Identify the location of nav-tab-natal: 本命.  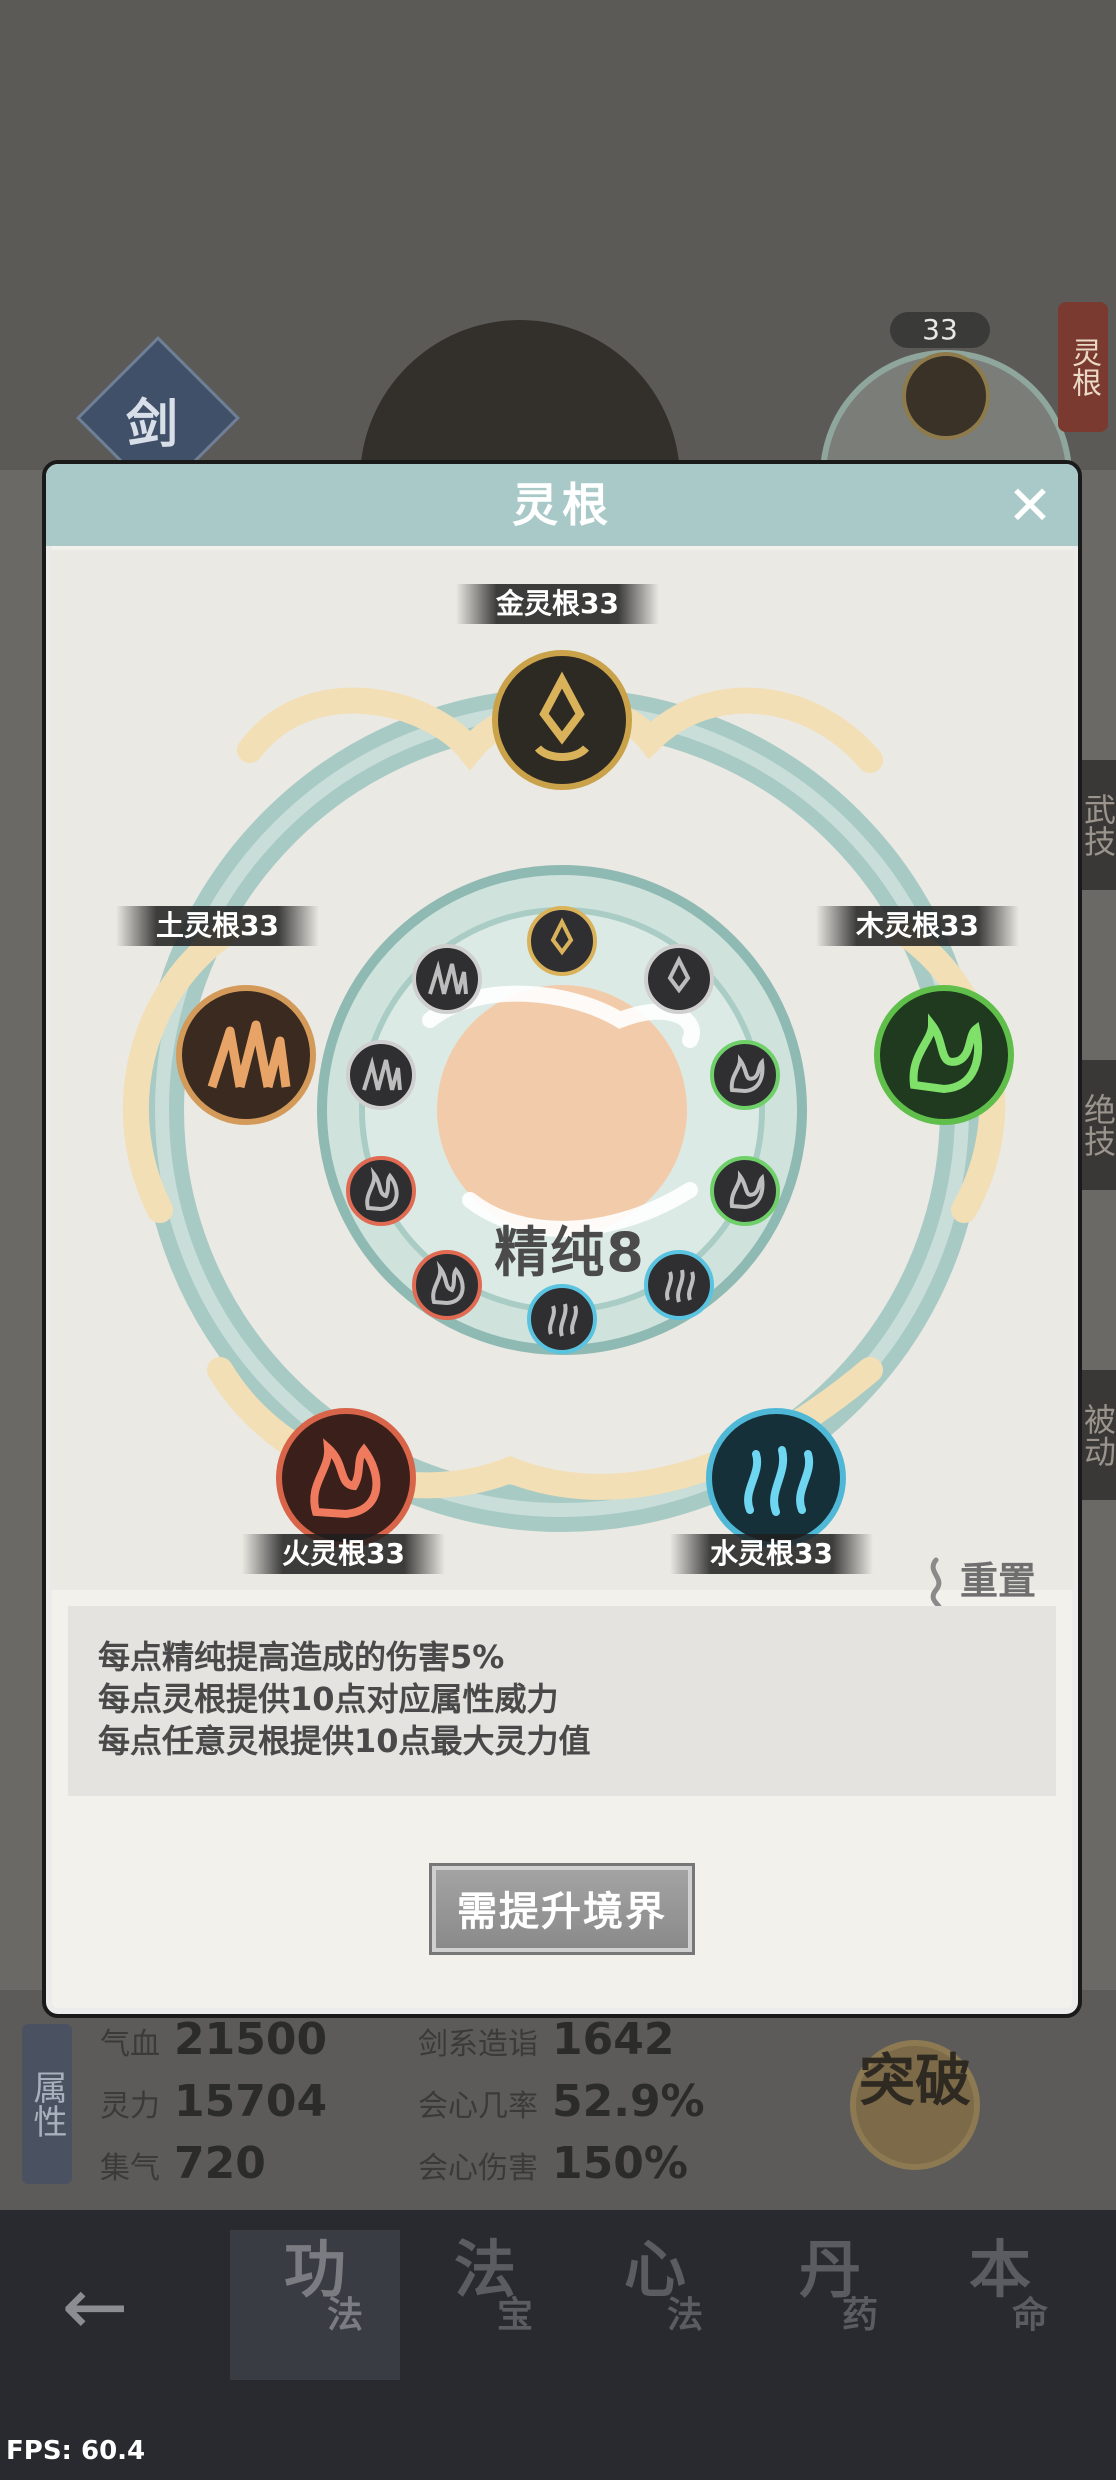
(1000, 2305).